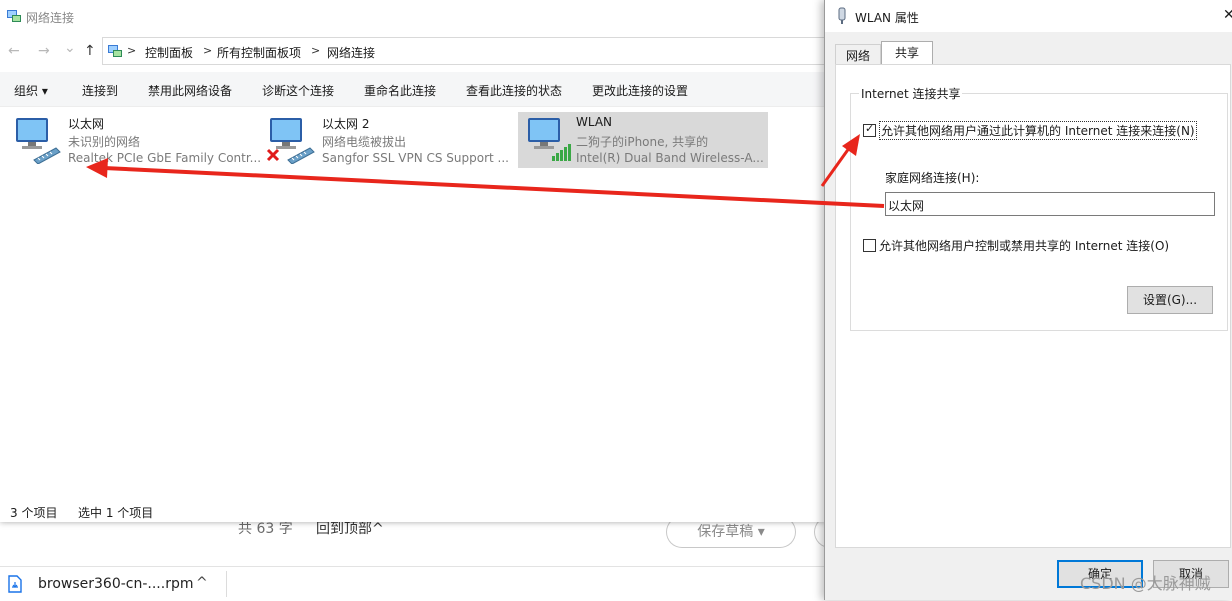 The image size is (1232, 601). I want to click on connection-name: 以太网 2, so click(346, 124).